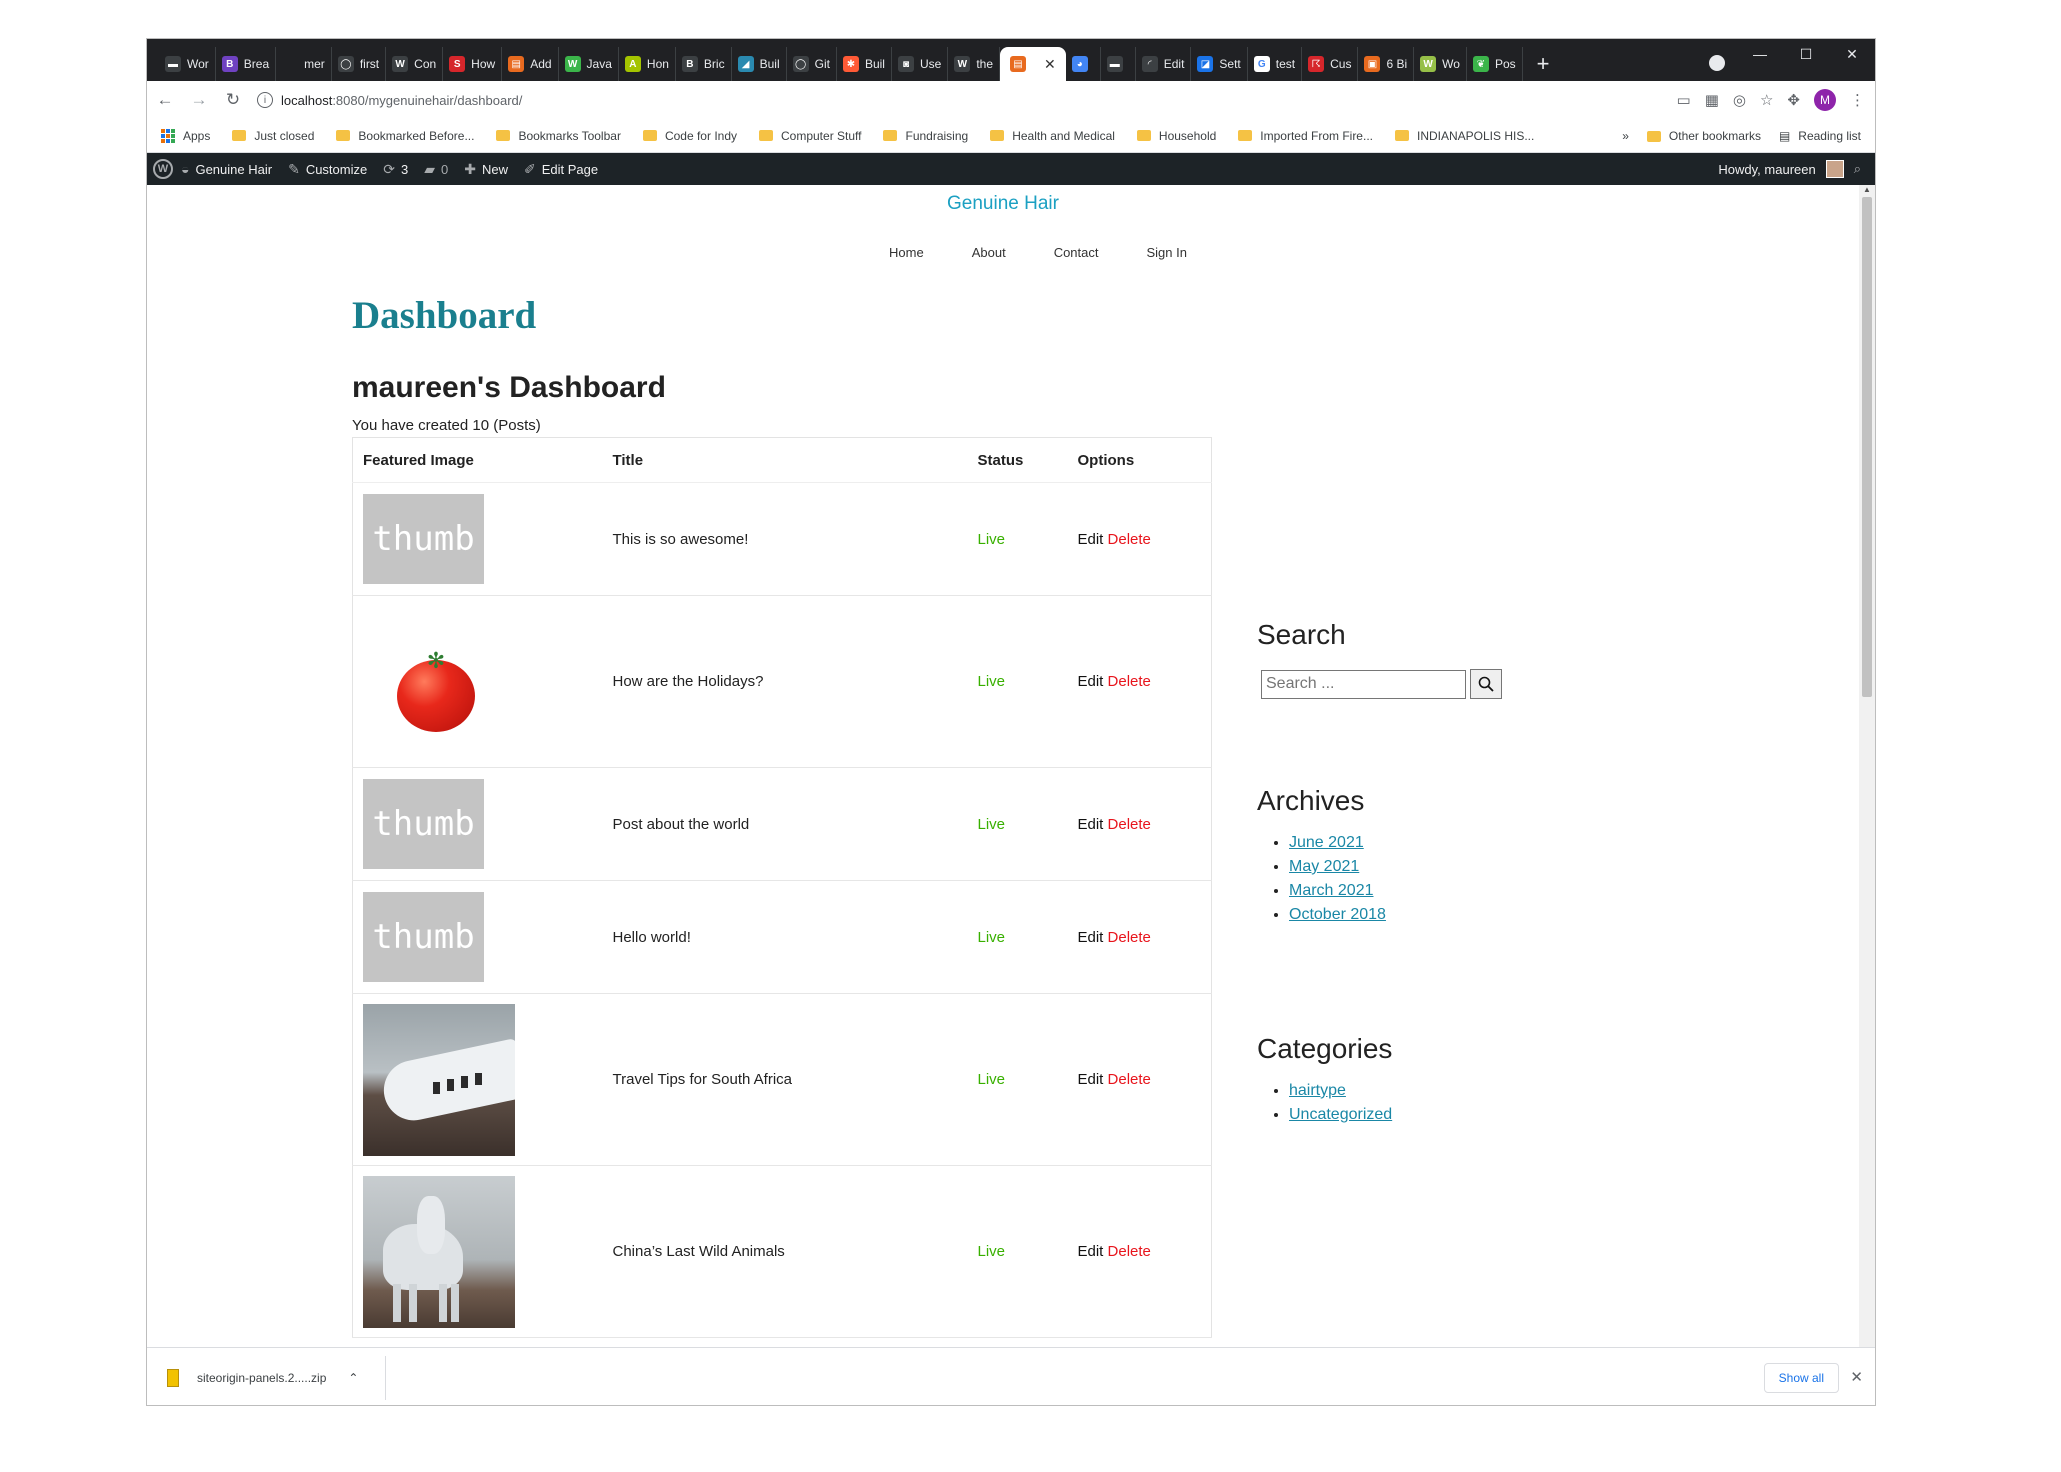  I want to click on chevron-up-icon: ⌃, so click(353, 1378).